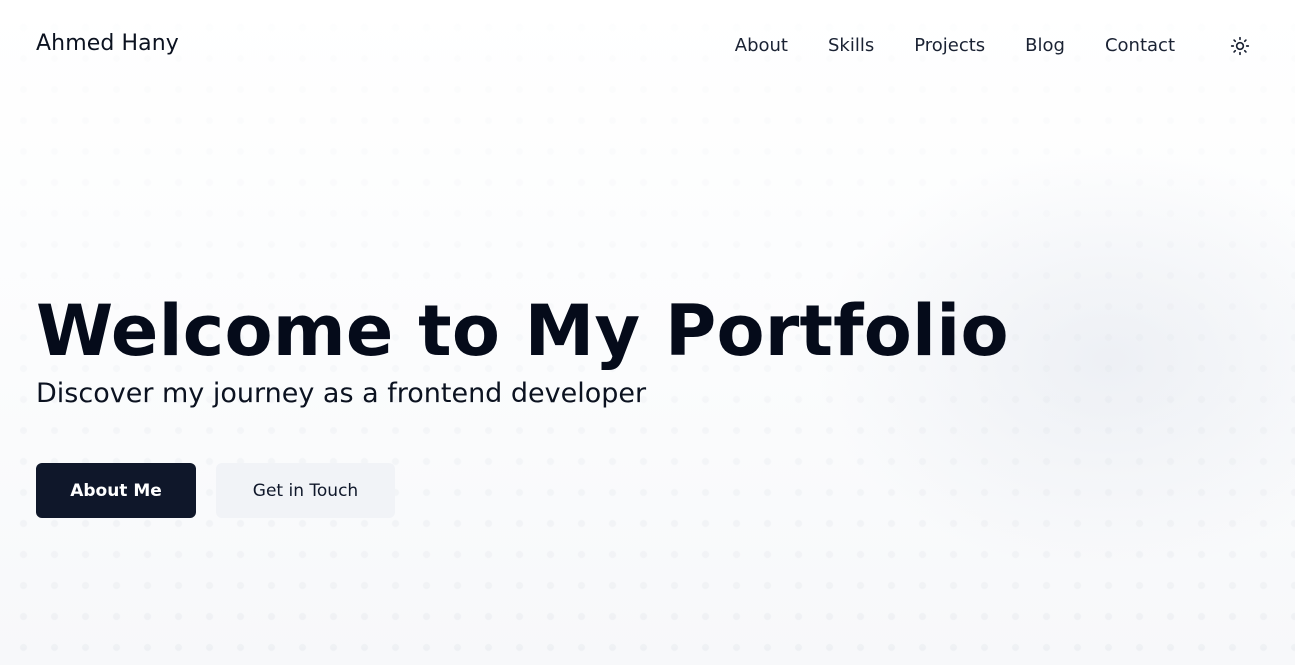 The width and height of the screenshot is (1295, 665). Describe the element at coordinates (522, 331) in the screenshot. I see `hero-title: Welcome to My Portfolio` at that location.